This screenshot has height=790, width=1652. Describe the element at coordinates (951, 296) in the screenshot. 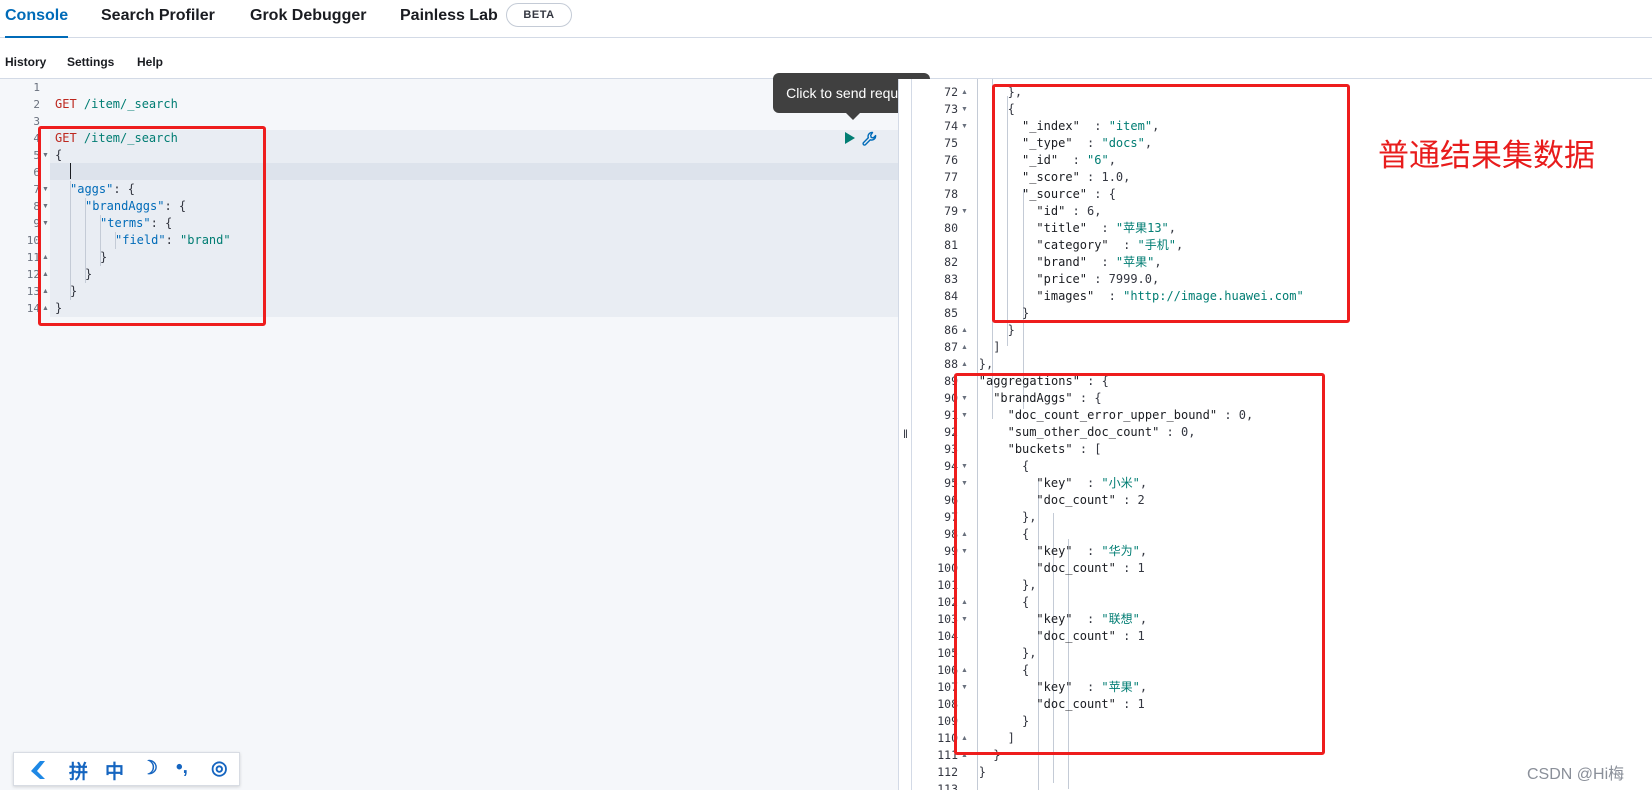

I see `output-line-number: 84` at that location.